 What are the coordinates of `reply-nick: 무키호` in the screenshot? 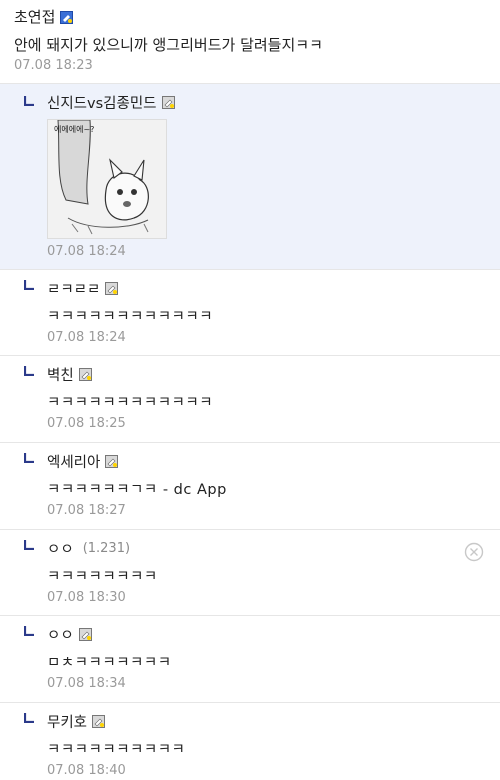 It's located at (76, 721).